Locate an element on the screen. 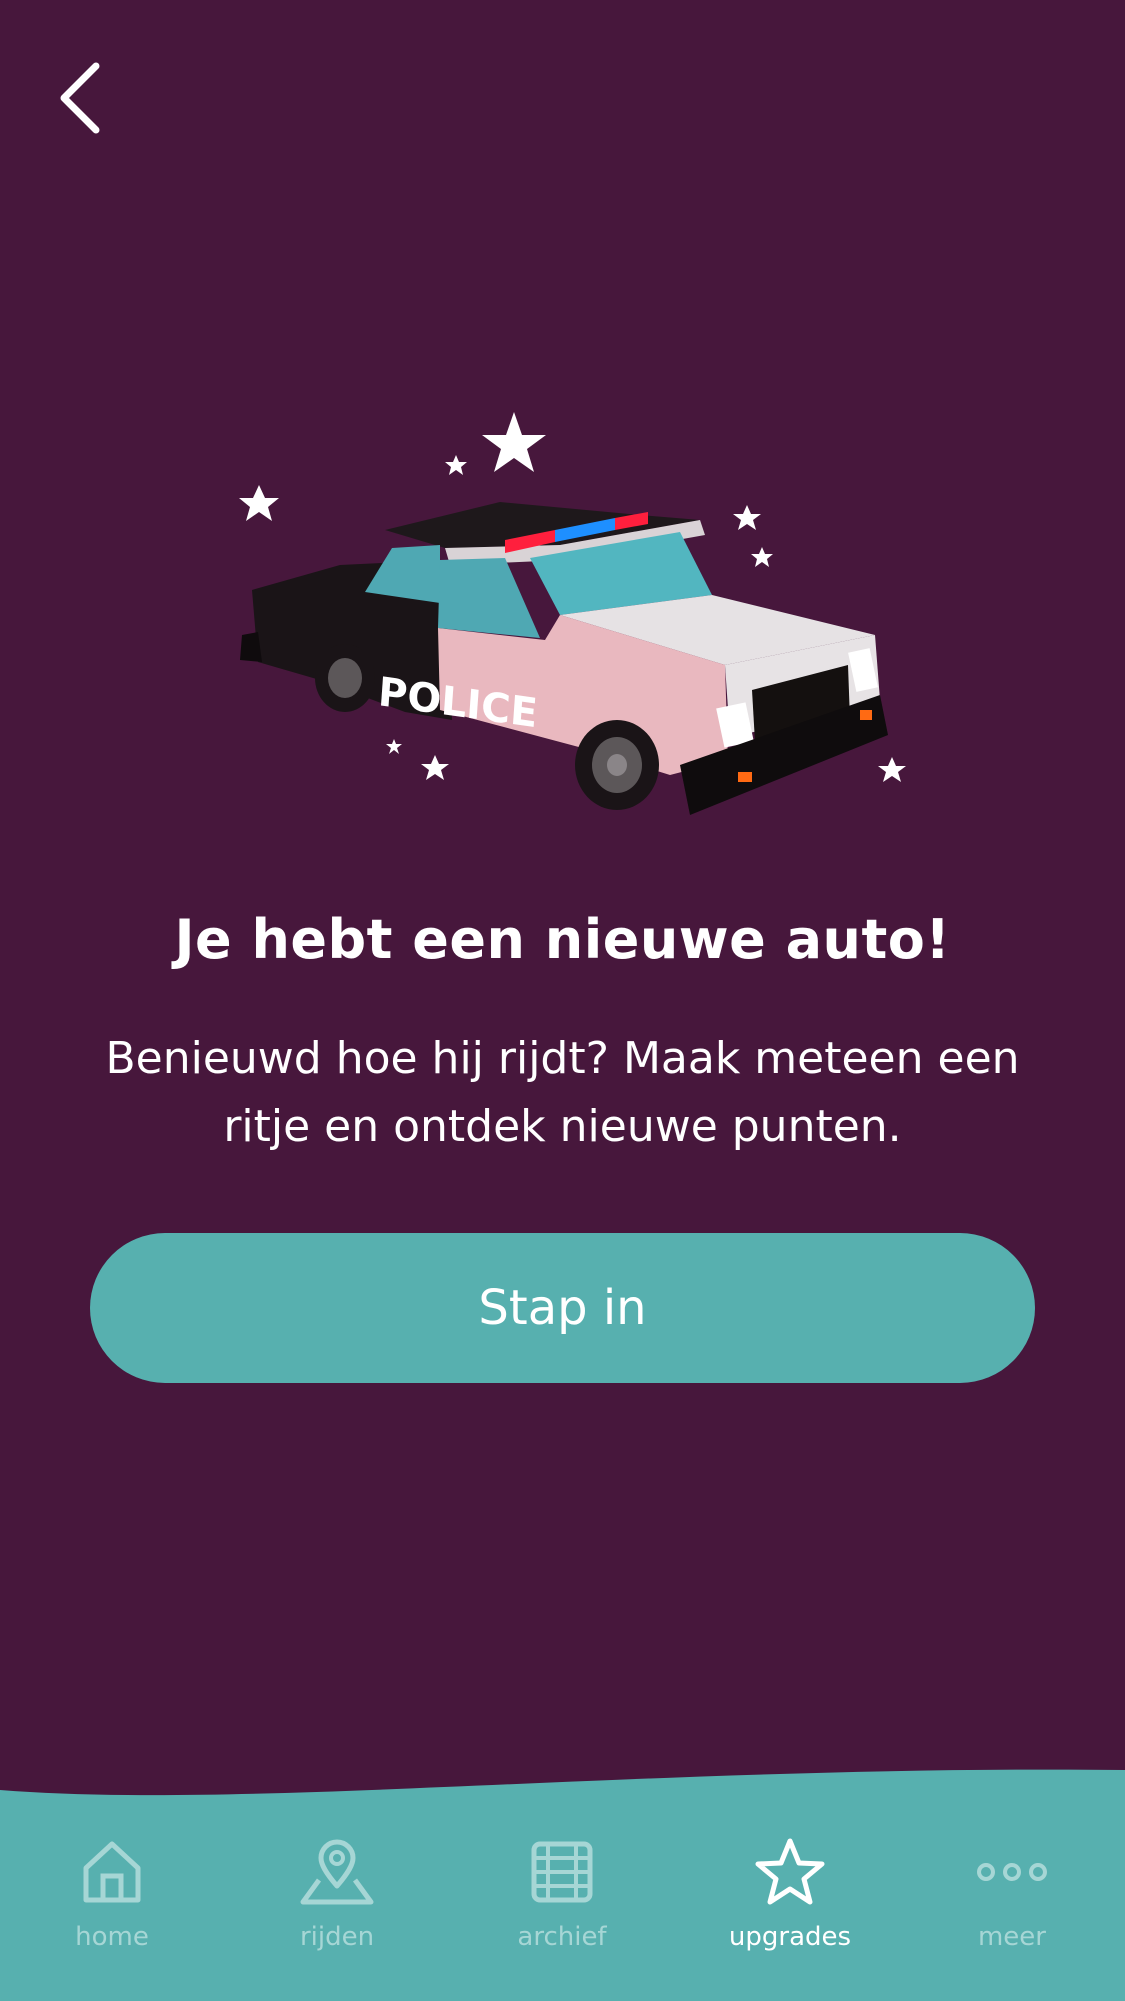 The image size is (1125, 2001). police-car-illustration: POLICE is located at coordinates (572, 613).